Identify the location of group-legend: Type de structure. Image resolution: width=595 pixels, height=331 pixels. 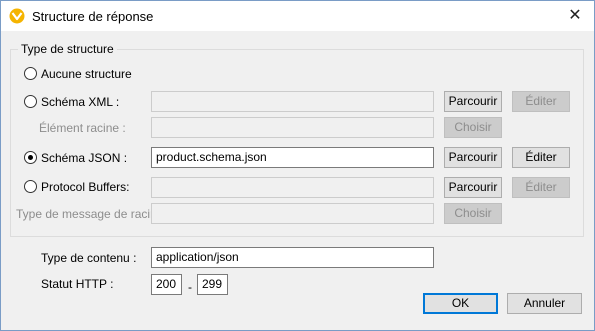
(67, 49).